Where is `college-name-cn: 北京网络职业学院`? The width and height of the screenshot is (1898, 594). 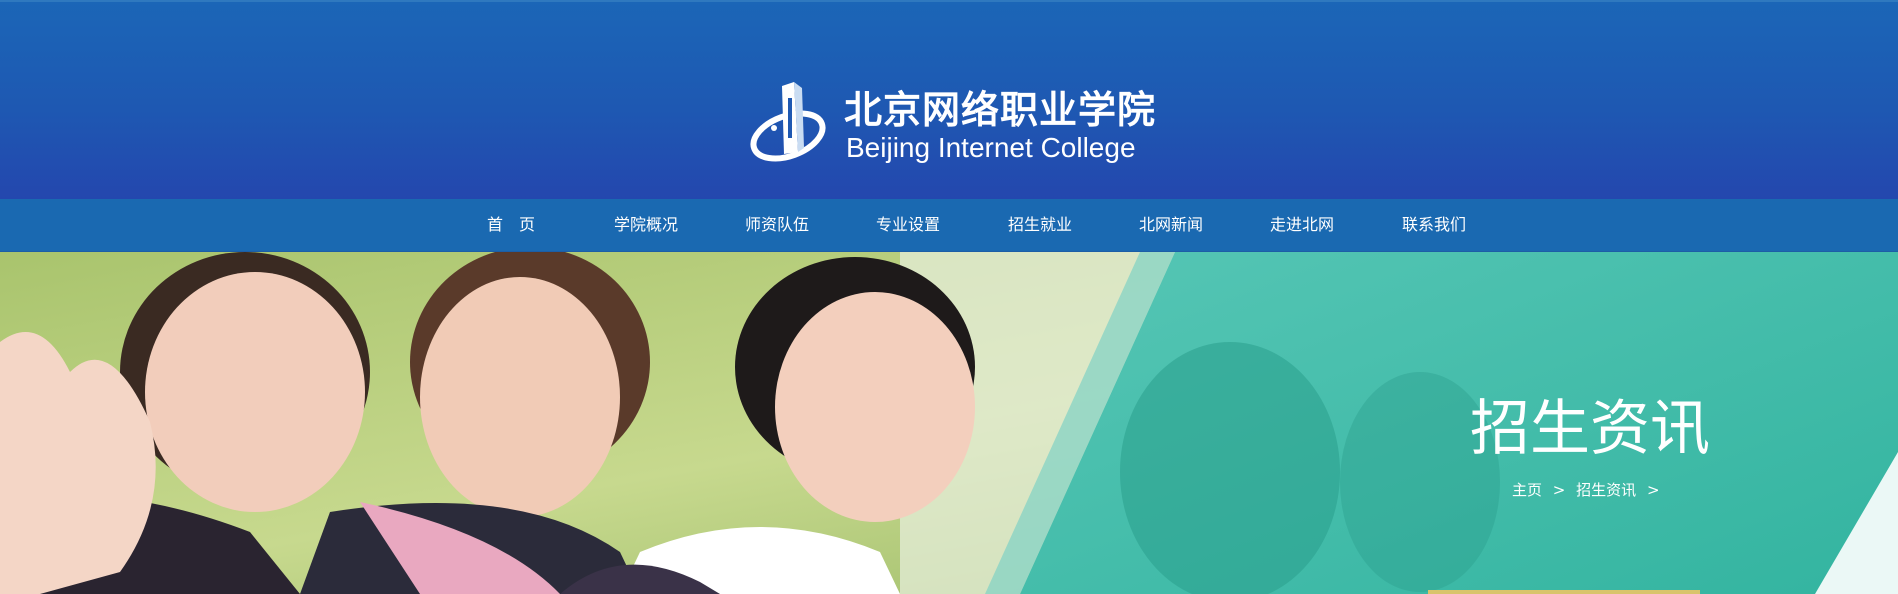
college-name-cn: 北京网络职业学院 is located at coordinates (1000, 110).